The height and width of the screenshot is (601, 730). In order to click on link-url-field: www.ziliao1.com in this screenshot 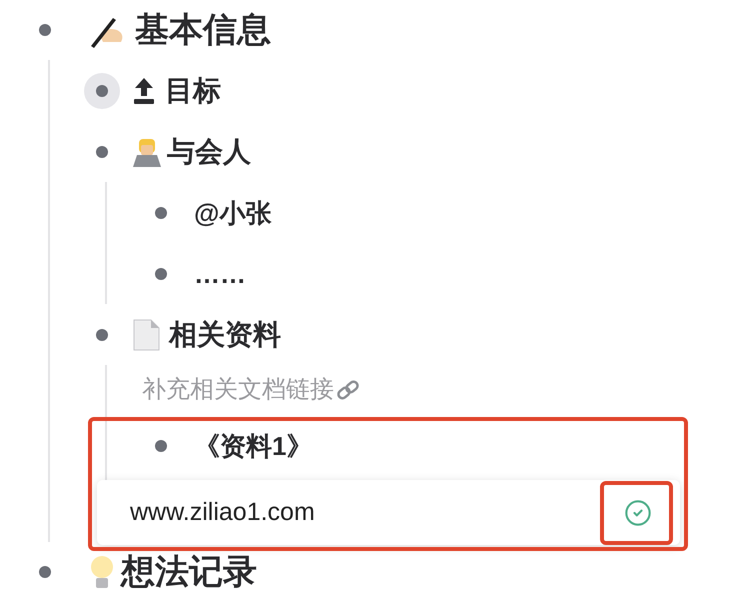, I will do `click(222, 513)`.